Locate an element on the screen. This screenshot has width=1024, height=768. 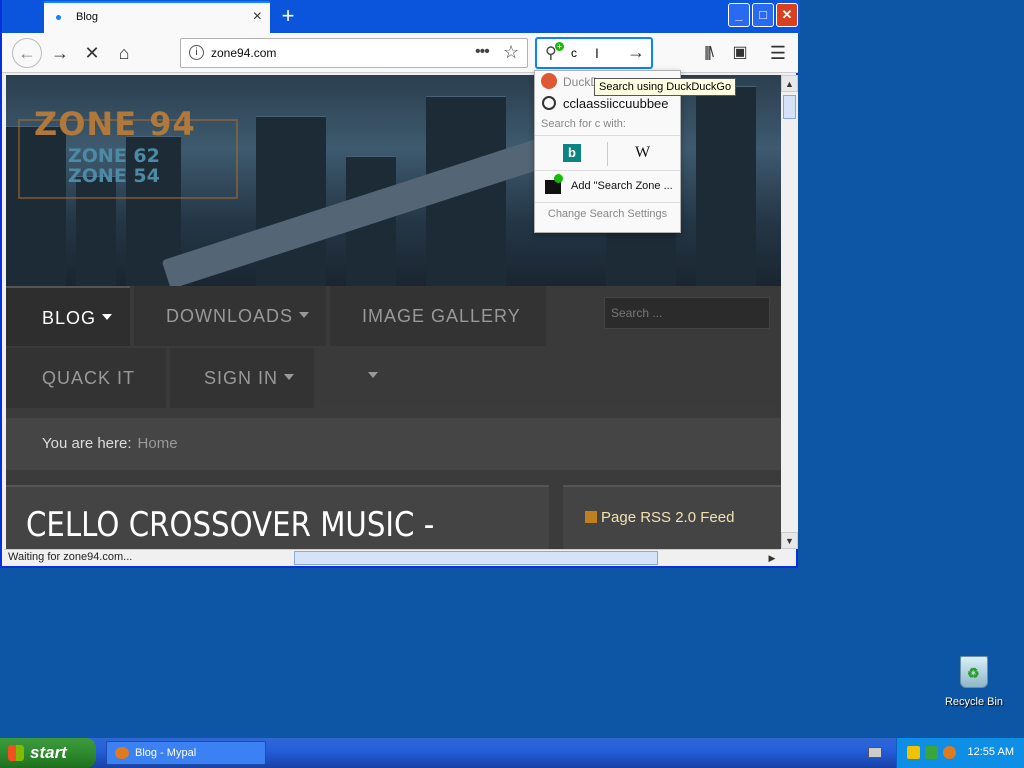
search-go-button: → is located at coordinates (636, 52).